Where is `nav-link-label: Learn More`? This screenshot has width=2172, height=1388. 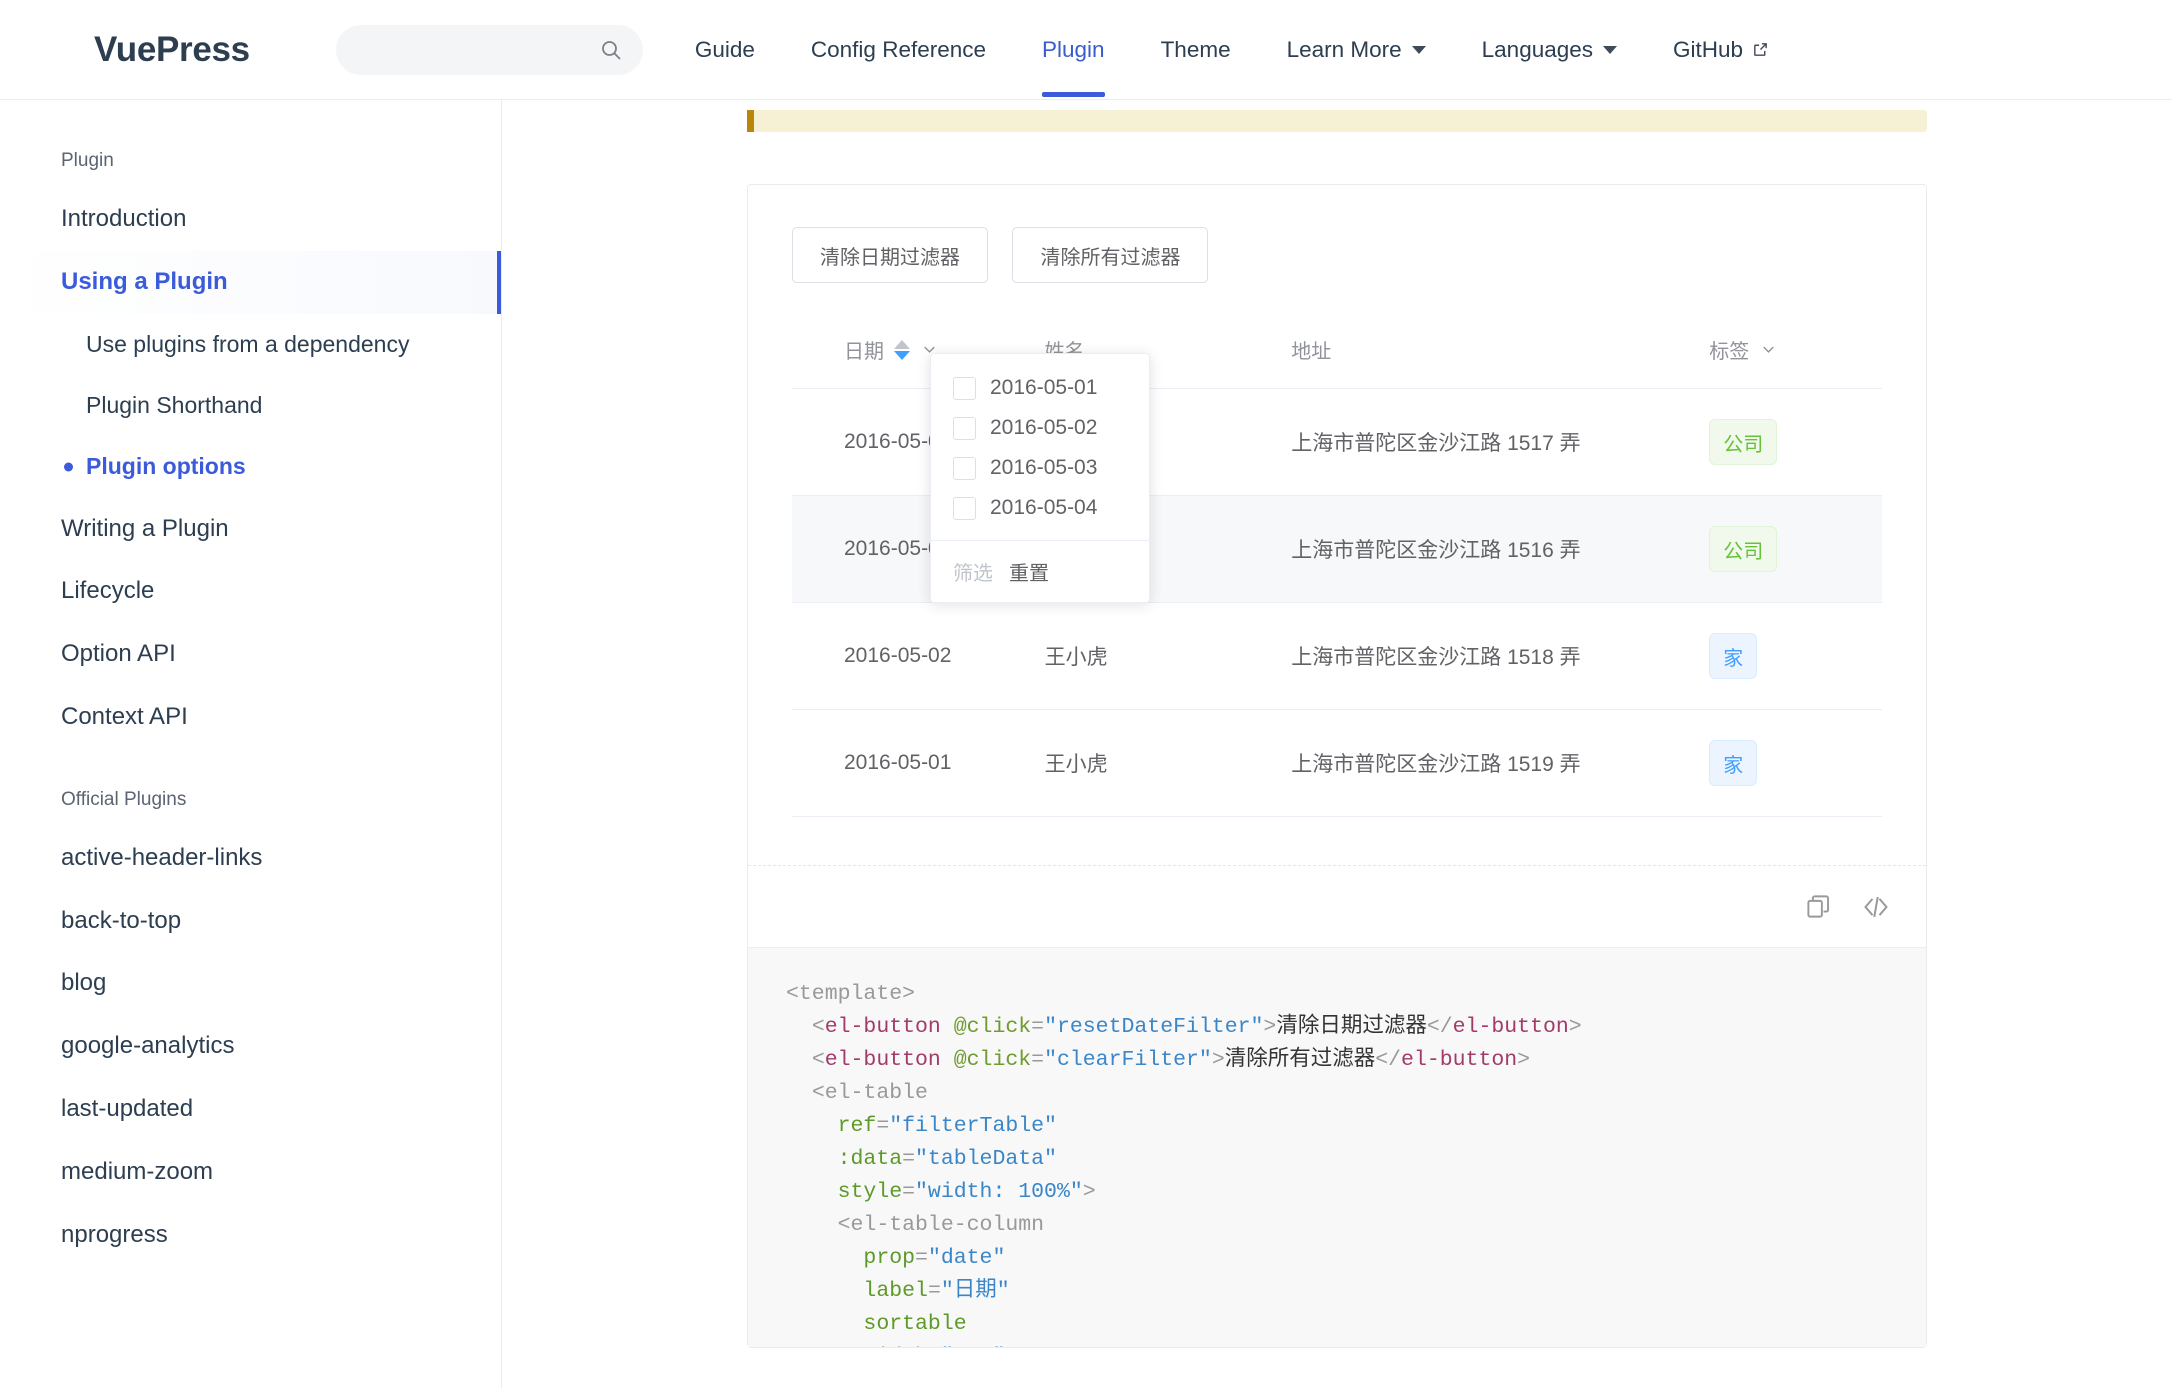 nav-link-label: Learn More is located at coordinates (1344, 49).